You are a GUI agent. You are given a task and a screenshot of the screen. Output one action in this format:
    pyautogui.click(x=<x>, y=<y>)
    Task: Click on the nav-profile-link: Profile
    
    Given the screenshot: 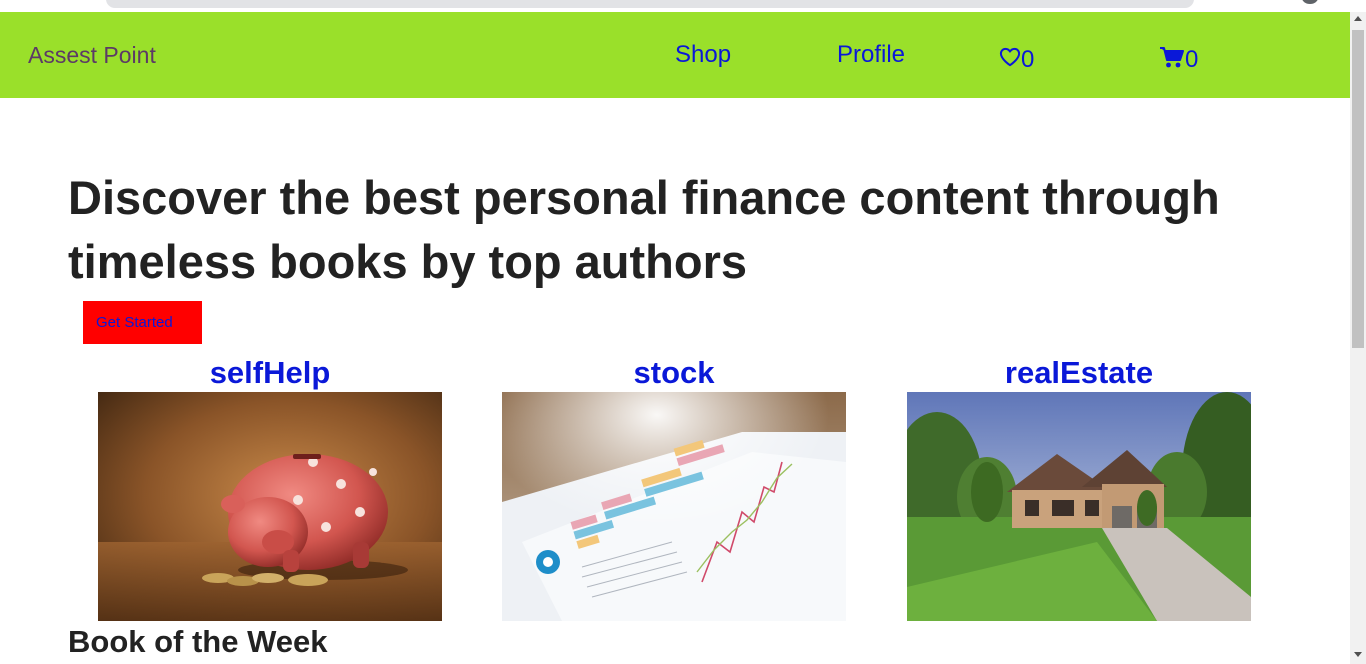 What is the action you would take?
    pyautogui.click(x=871, y=55)
    